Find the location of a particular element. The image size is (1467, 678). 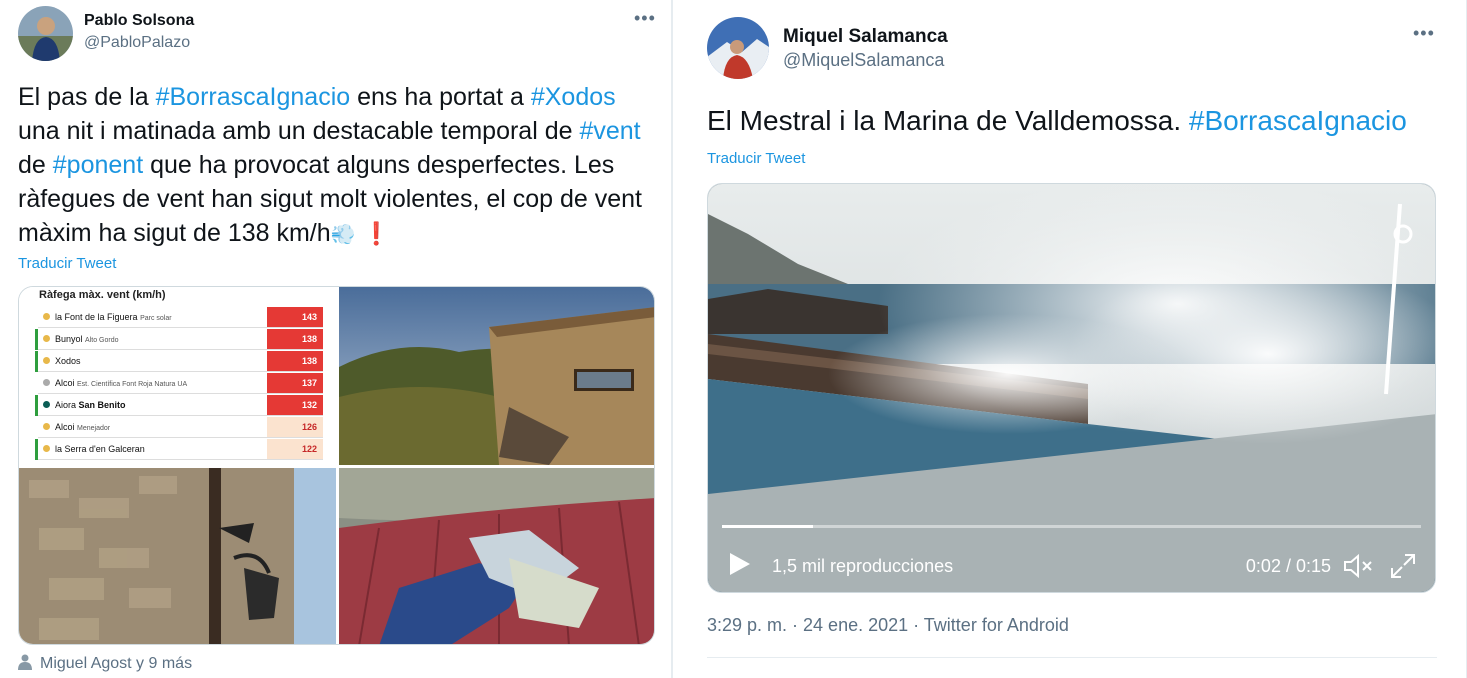

hashtag-link: #Xodos is located at coordinates (573, 97).